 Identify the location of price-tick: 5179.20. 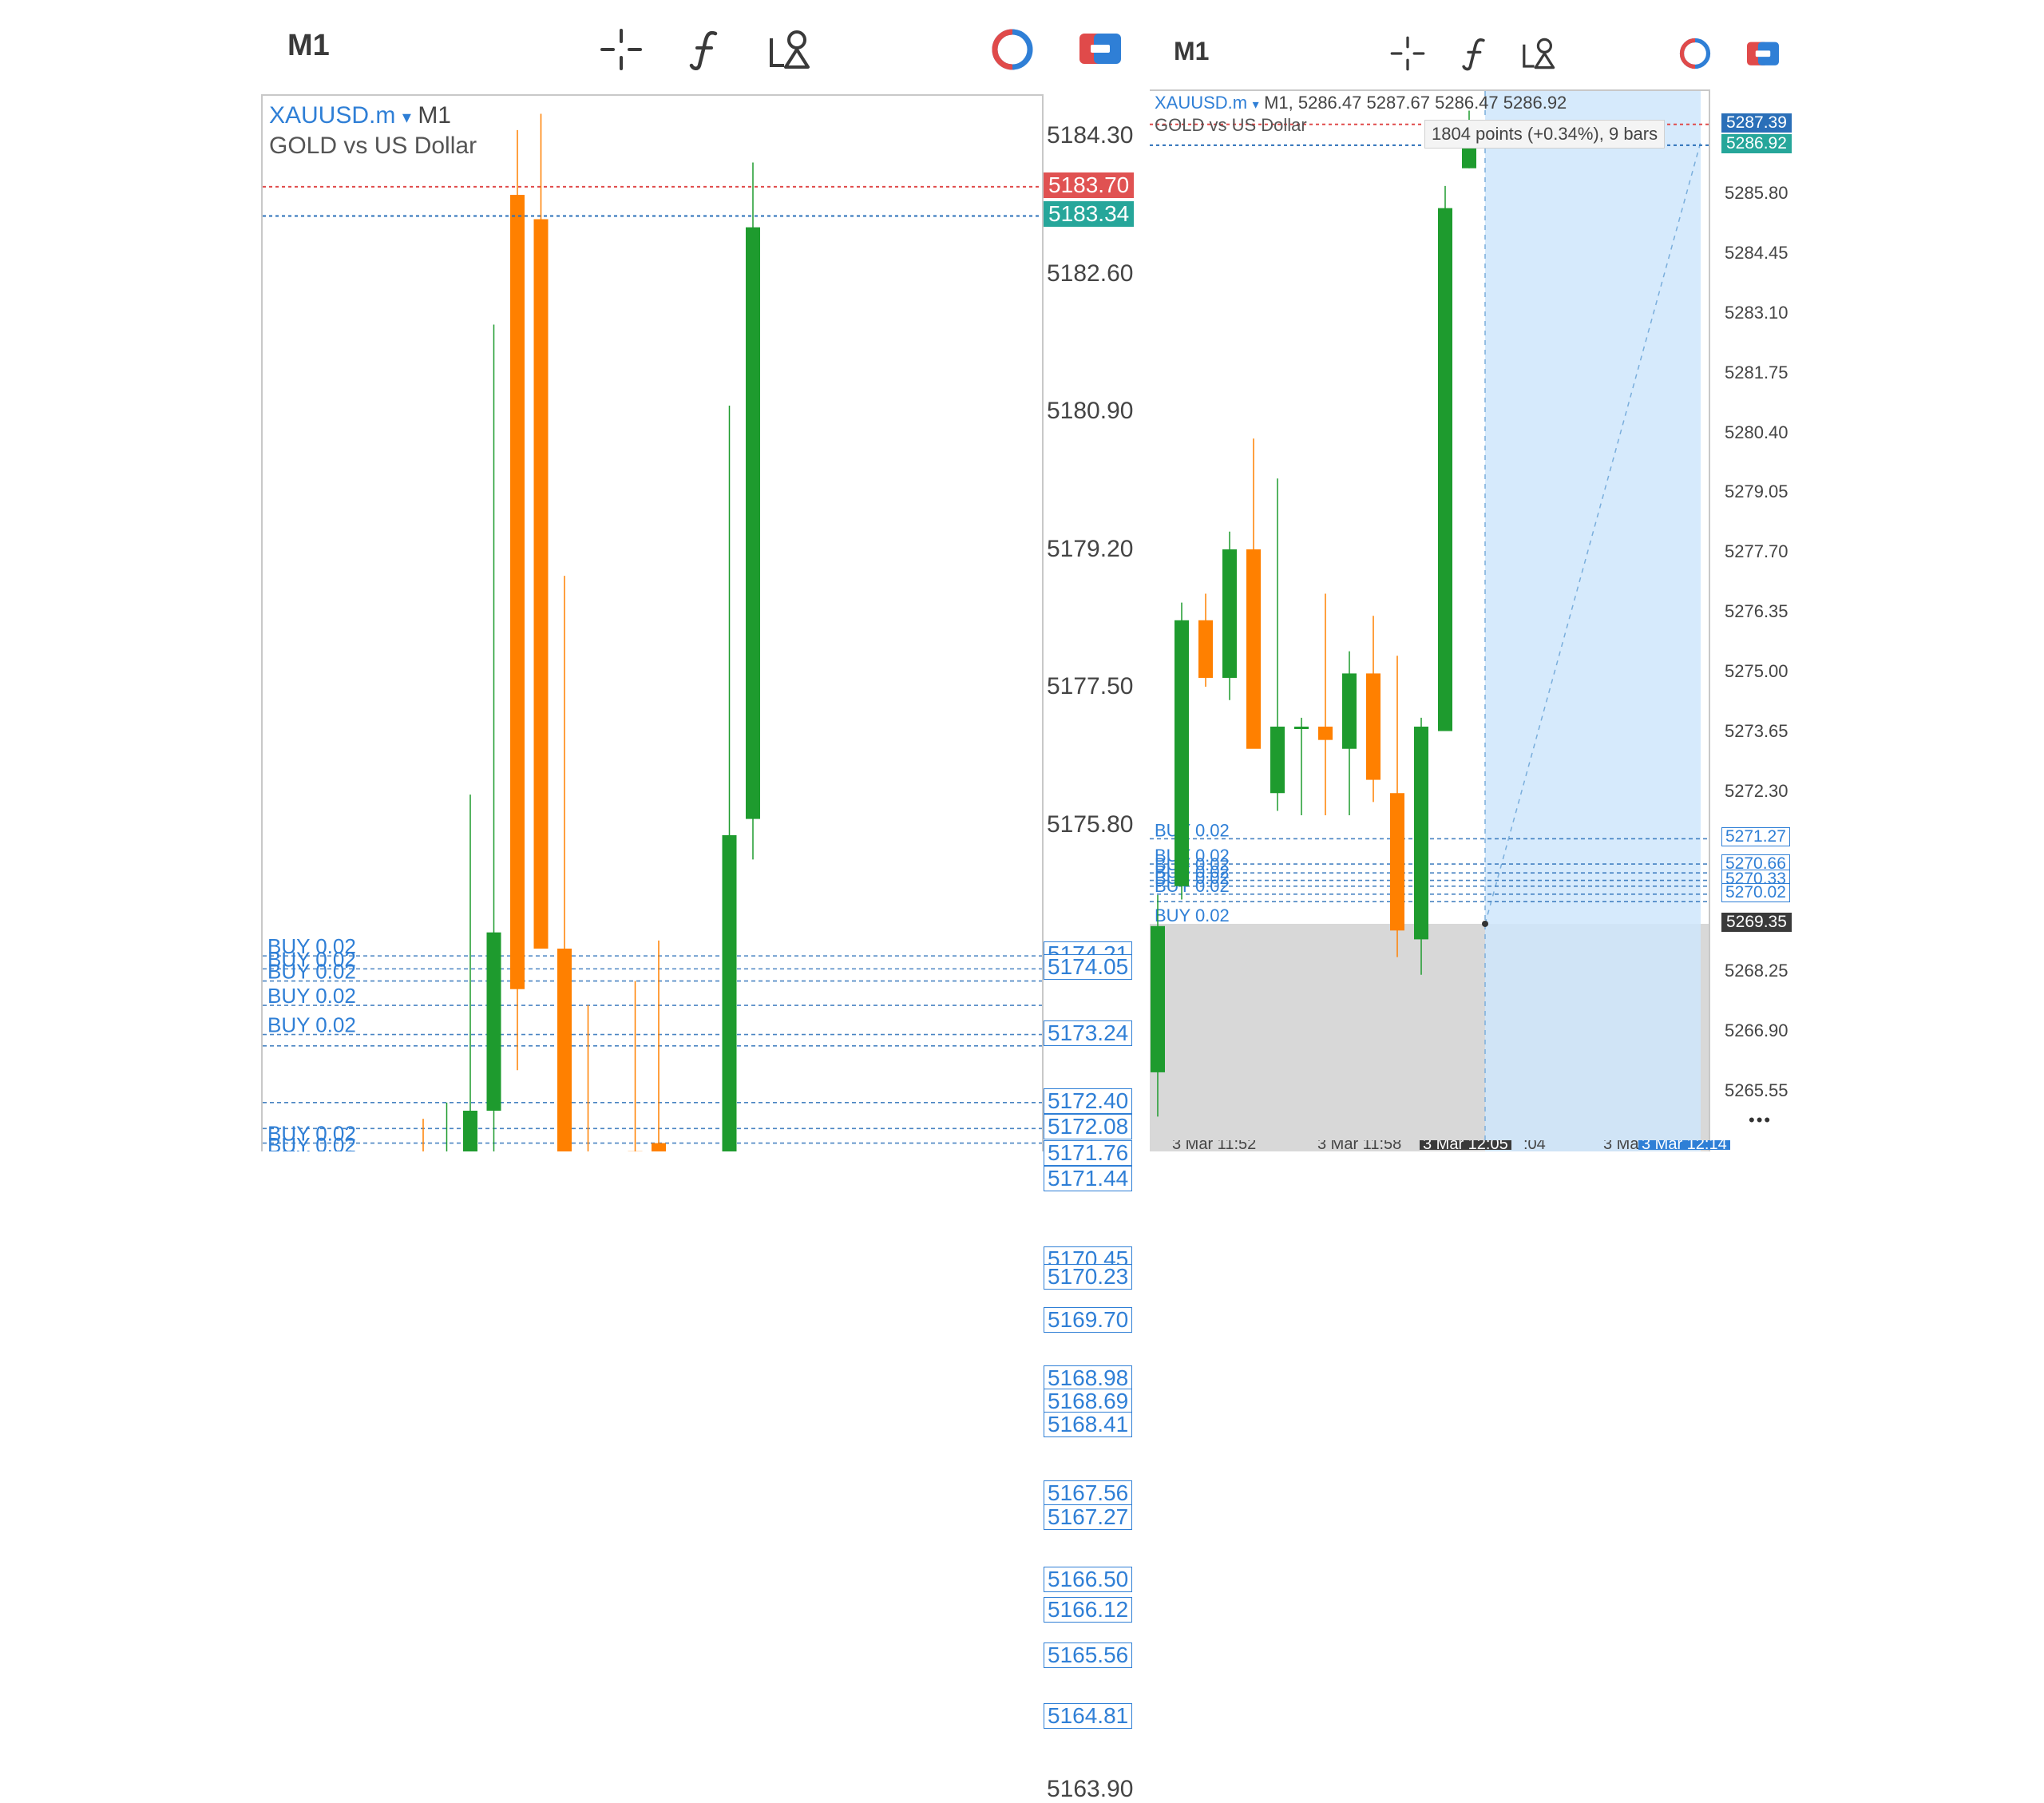
(1090, 549).